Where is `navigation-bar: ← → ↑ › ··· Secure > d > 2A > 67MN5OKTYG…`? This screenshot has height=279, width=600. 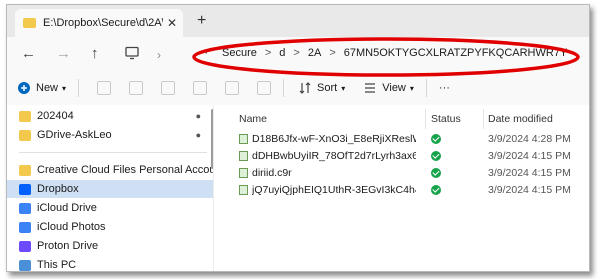 navigation-bar: ← → ↑ › ··· Secure > d > 2A > 67MN5OKTYG… is located at coordinates (298, 54).